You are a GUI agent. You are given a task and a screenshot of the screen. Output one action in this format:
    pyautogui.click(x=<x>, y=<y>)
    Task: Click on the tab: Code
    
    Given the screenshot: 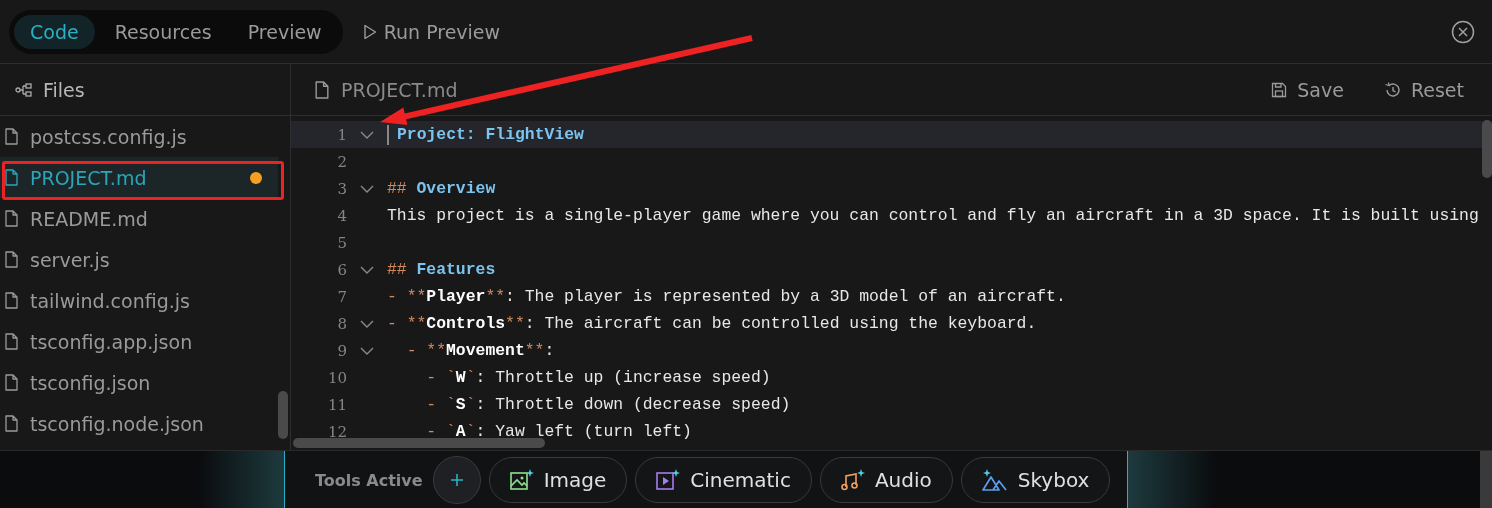 What is the action you would take?
    pyautogui.click(x=54, y=31)
    